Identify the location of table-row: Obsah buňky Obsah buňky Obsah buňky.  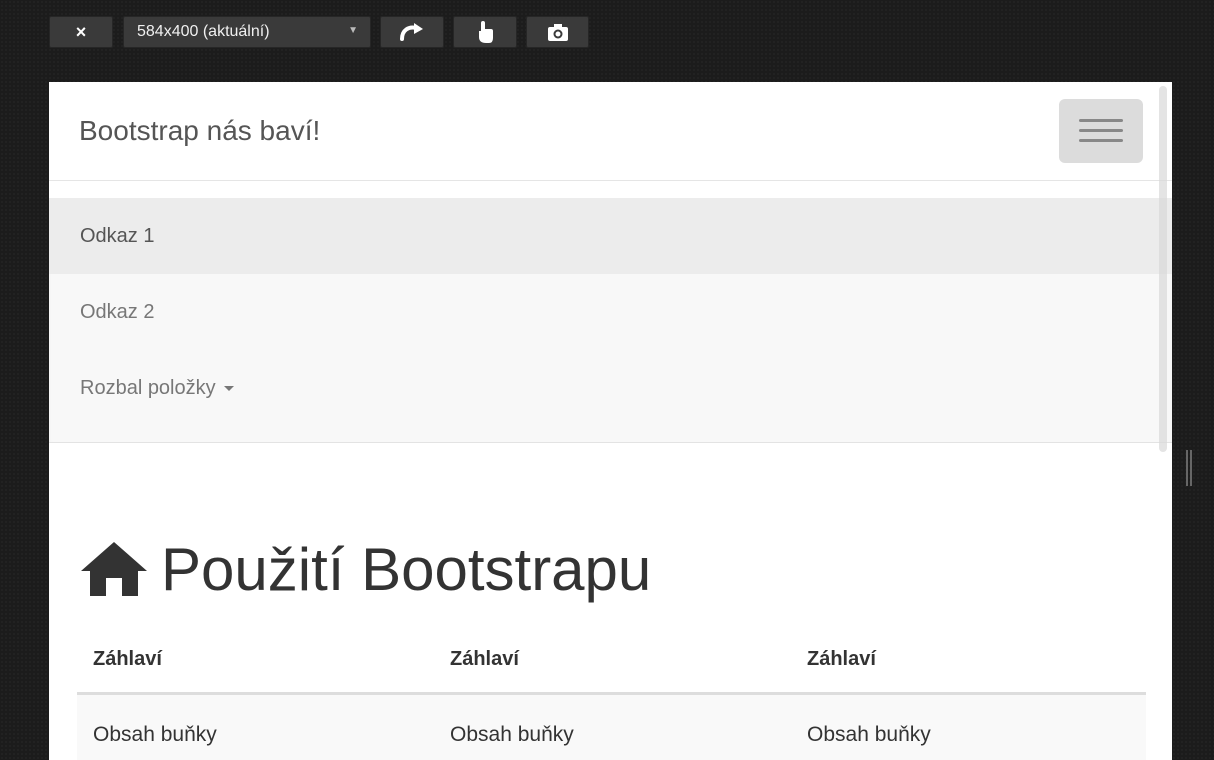
(611, 726).